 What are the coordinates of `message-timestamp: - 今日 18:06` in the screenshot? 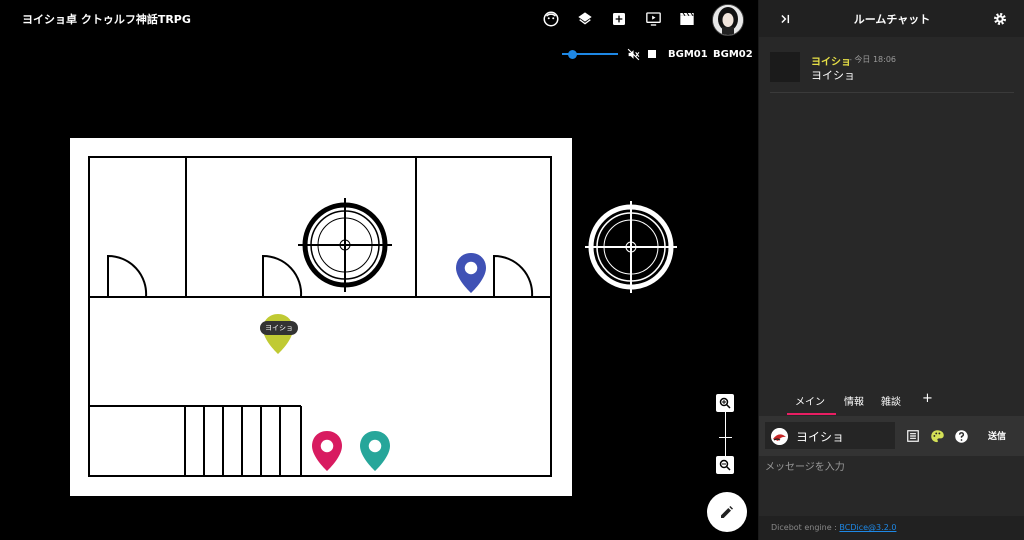 It's located at (873, 59).